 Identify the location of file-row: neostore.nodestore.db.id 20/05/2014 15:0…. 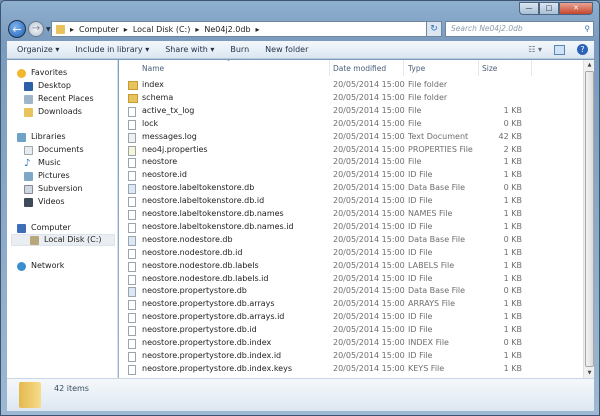
(351, 253).